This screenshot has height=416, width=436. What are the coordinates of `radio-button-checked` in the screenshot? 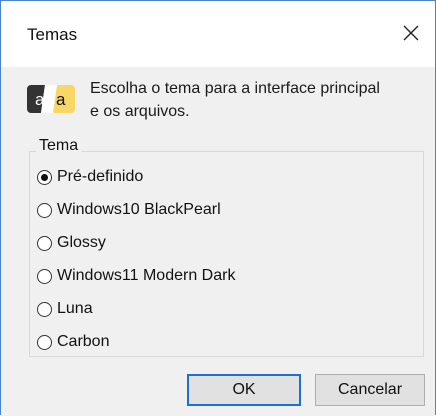 It's located at (44, 177).